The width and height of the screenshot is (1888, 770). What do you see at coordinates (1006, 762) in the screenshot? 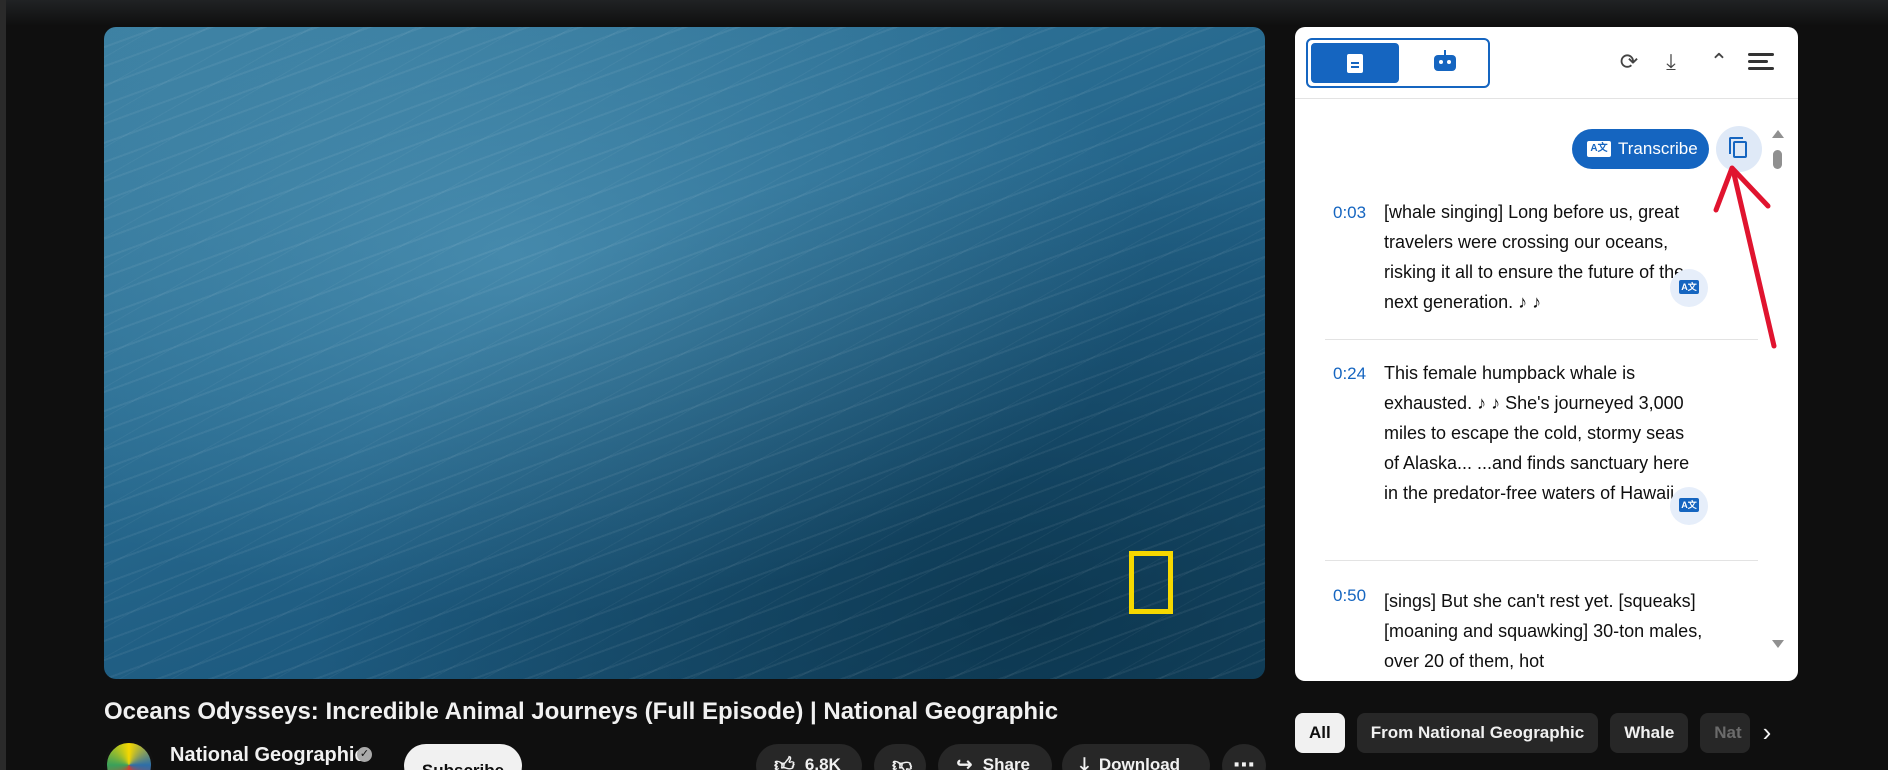
I see `share-label: Share` at bounding box center [1006, 762].